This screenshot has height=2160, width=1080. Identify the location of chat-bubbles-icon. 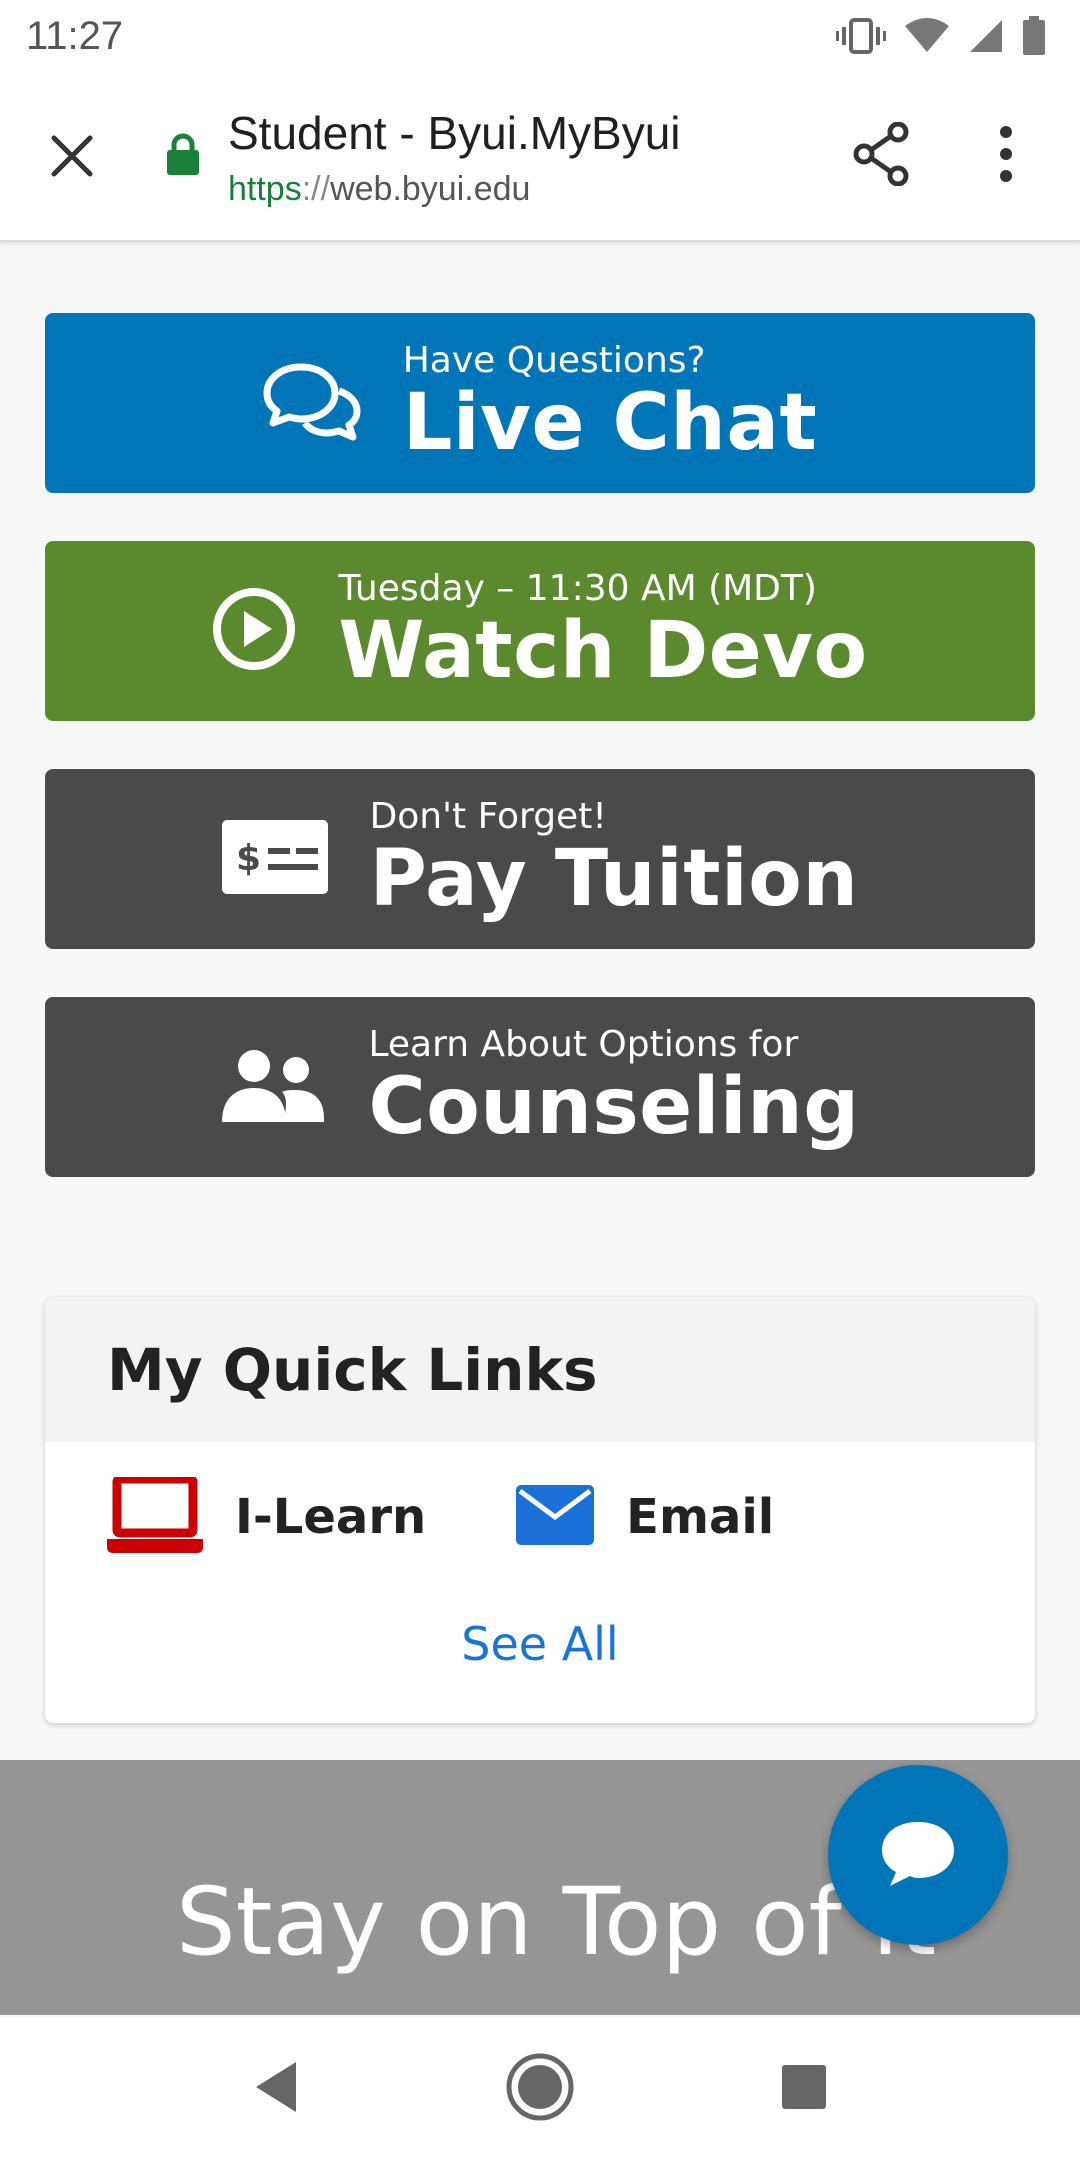
(312, 403).